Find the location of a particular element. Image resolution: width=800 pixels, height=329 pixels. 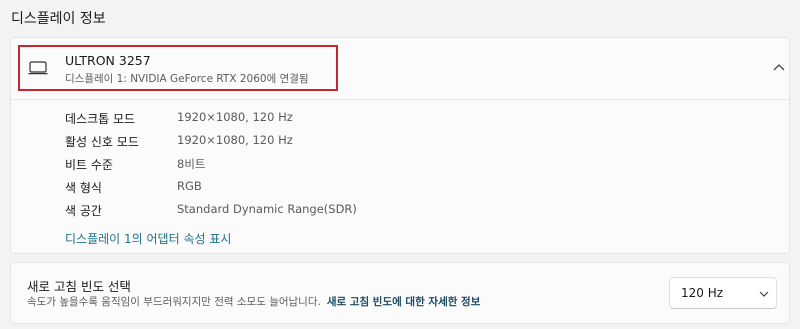

property-value: Standard Dynamic Range(SDR) is located at coordinates (267, 209).